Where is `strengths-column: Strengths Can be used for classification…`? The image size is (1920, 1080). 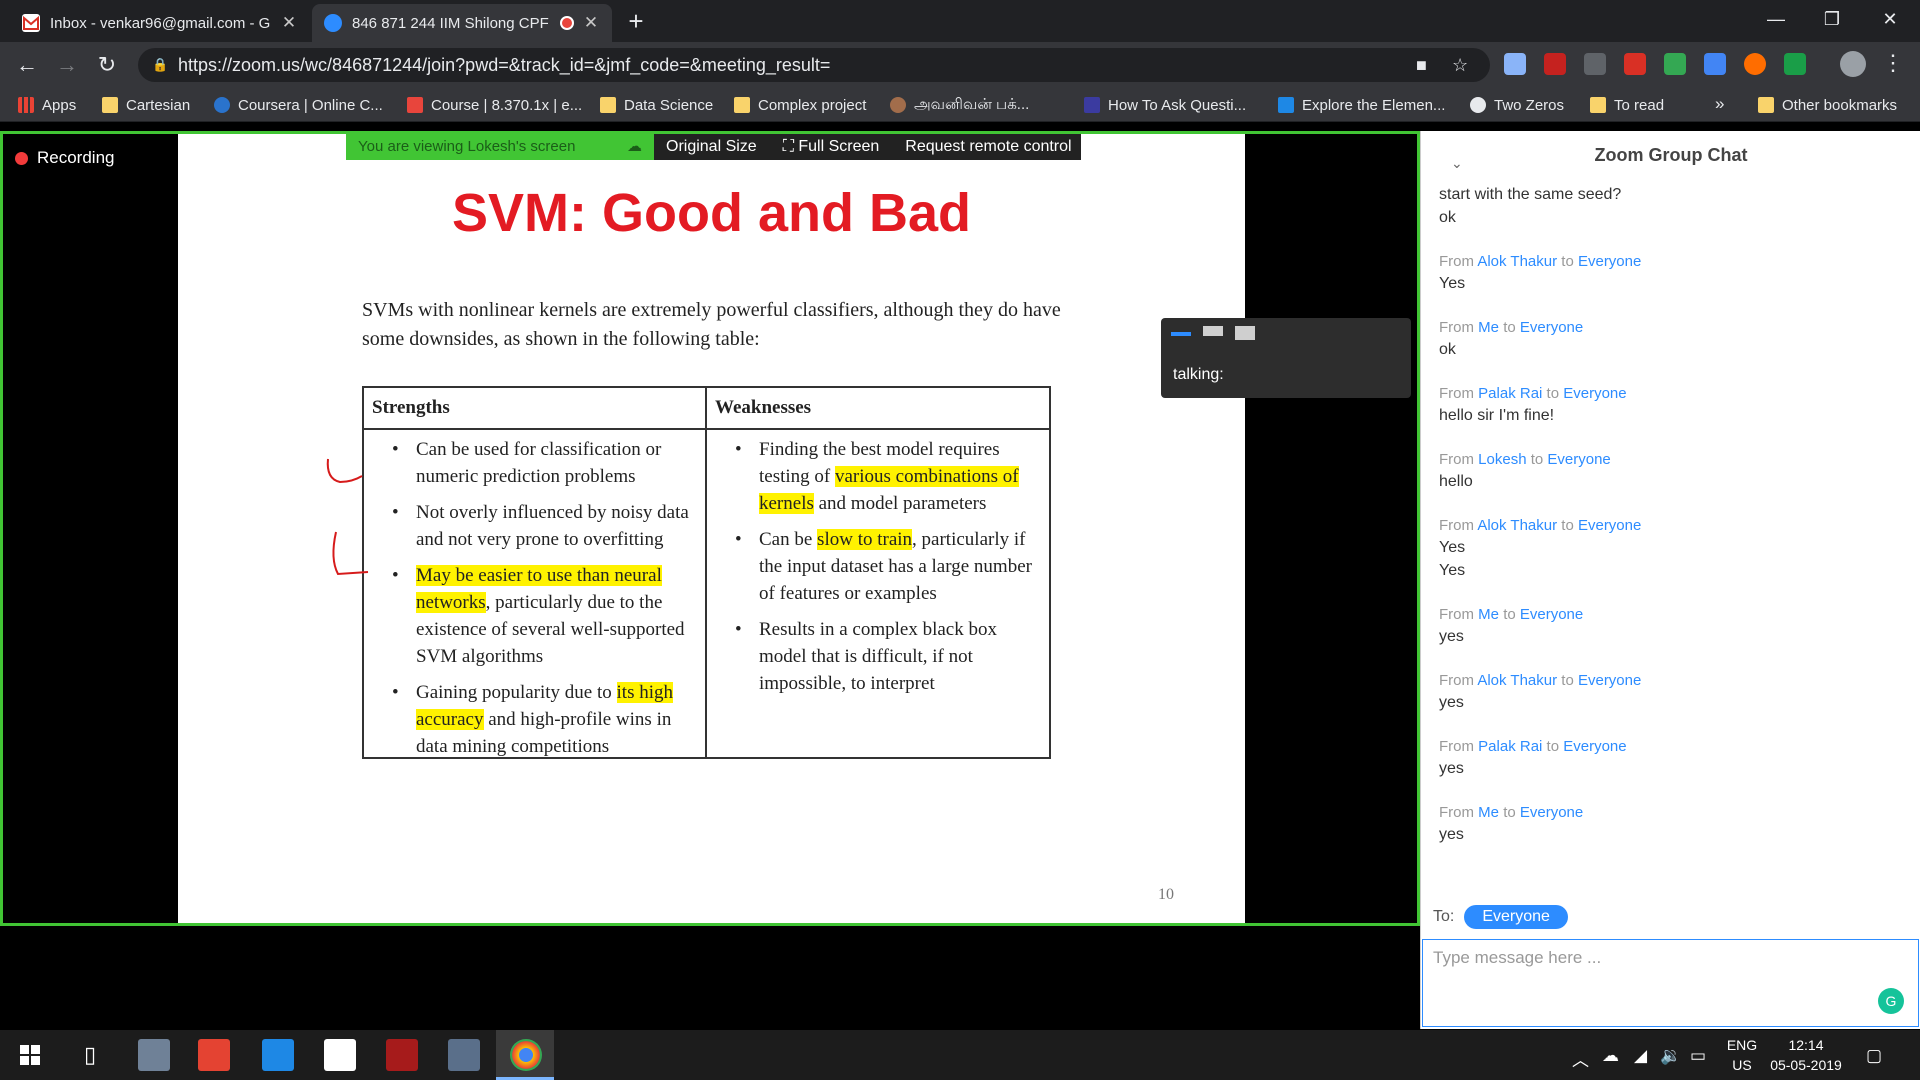 strengths-column: Strengths Can be used for classification… is located at coordinates (535, 572).